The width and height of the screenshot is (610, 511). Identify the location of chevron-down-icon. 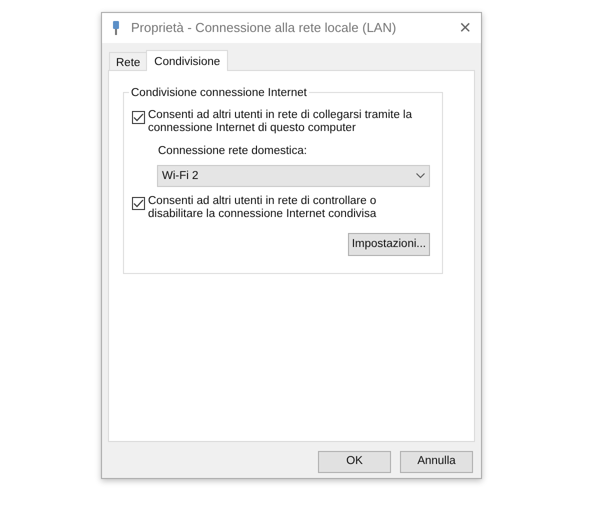
(420, 176).